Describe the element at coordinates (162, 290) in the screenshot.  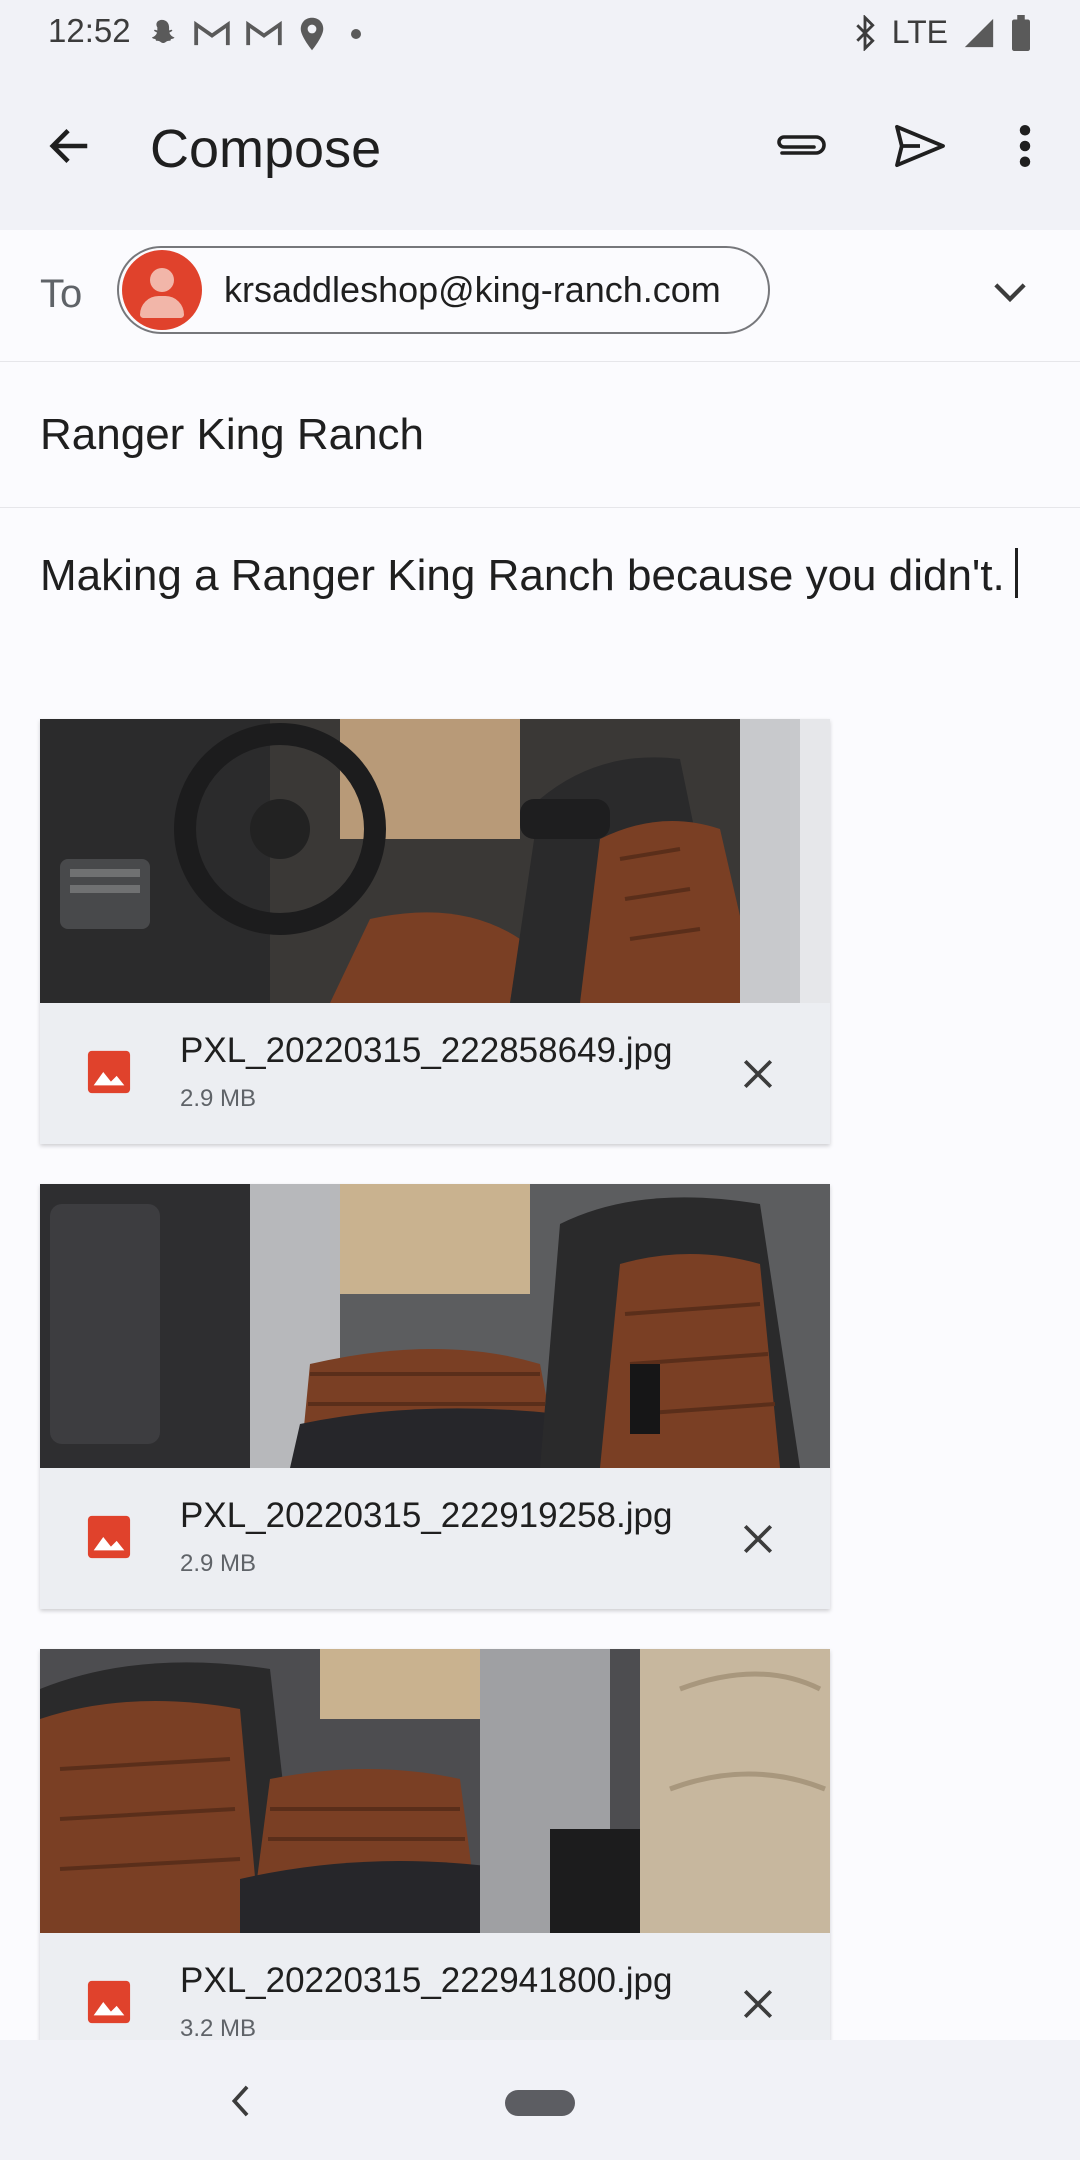
I see `avatar` at that location.